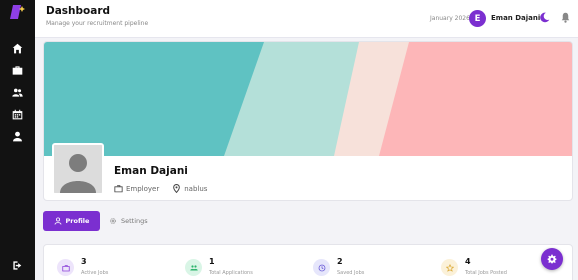 The height and width of the screenshot is (280, 578). What do you see at coordinates (177, 188) in the screenshot?
I see `location-pin-icon` at bounding box center [177, 188].